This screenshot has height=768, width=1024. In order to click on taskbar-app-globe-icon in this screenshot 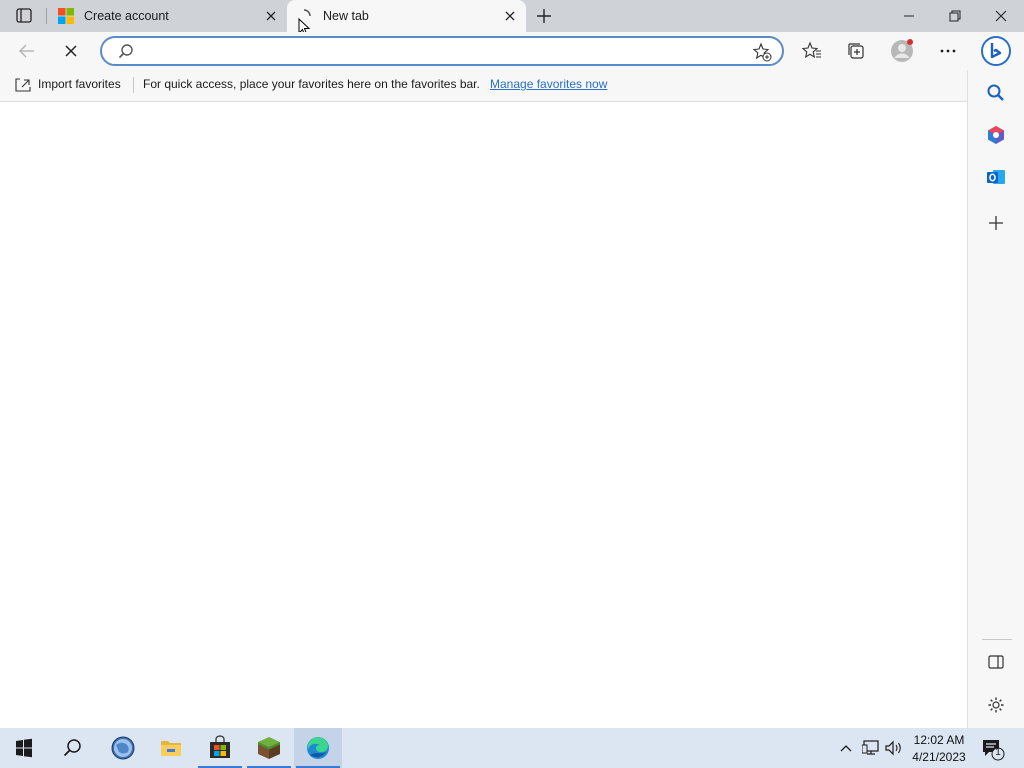, I will do `click(123, 748)`.